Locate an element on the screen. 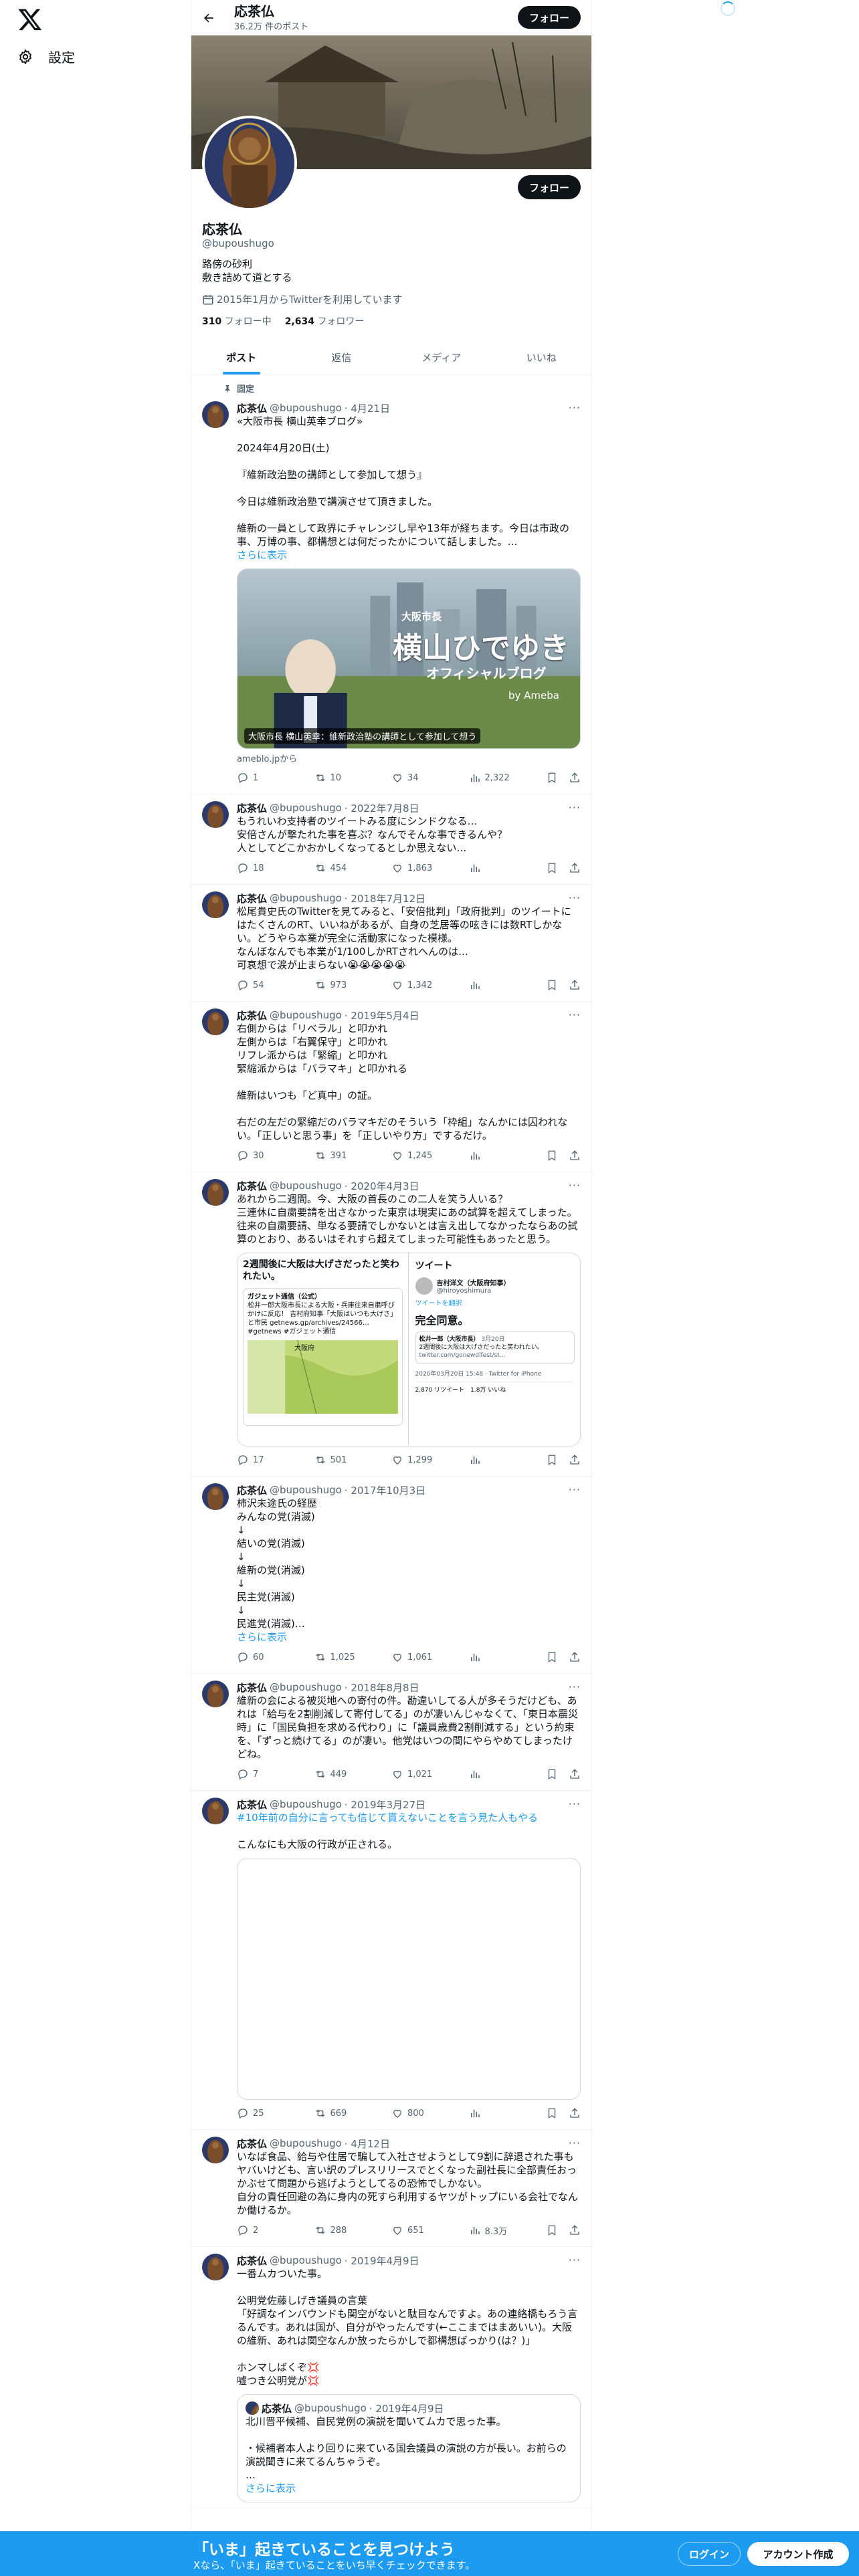 This screenshot has height=2576, width=859. tweet-date: · 2018年8月8日 is located at coordinates (382, 1688).